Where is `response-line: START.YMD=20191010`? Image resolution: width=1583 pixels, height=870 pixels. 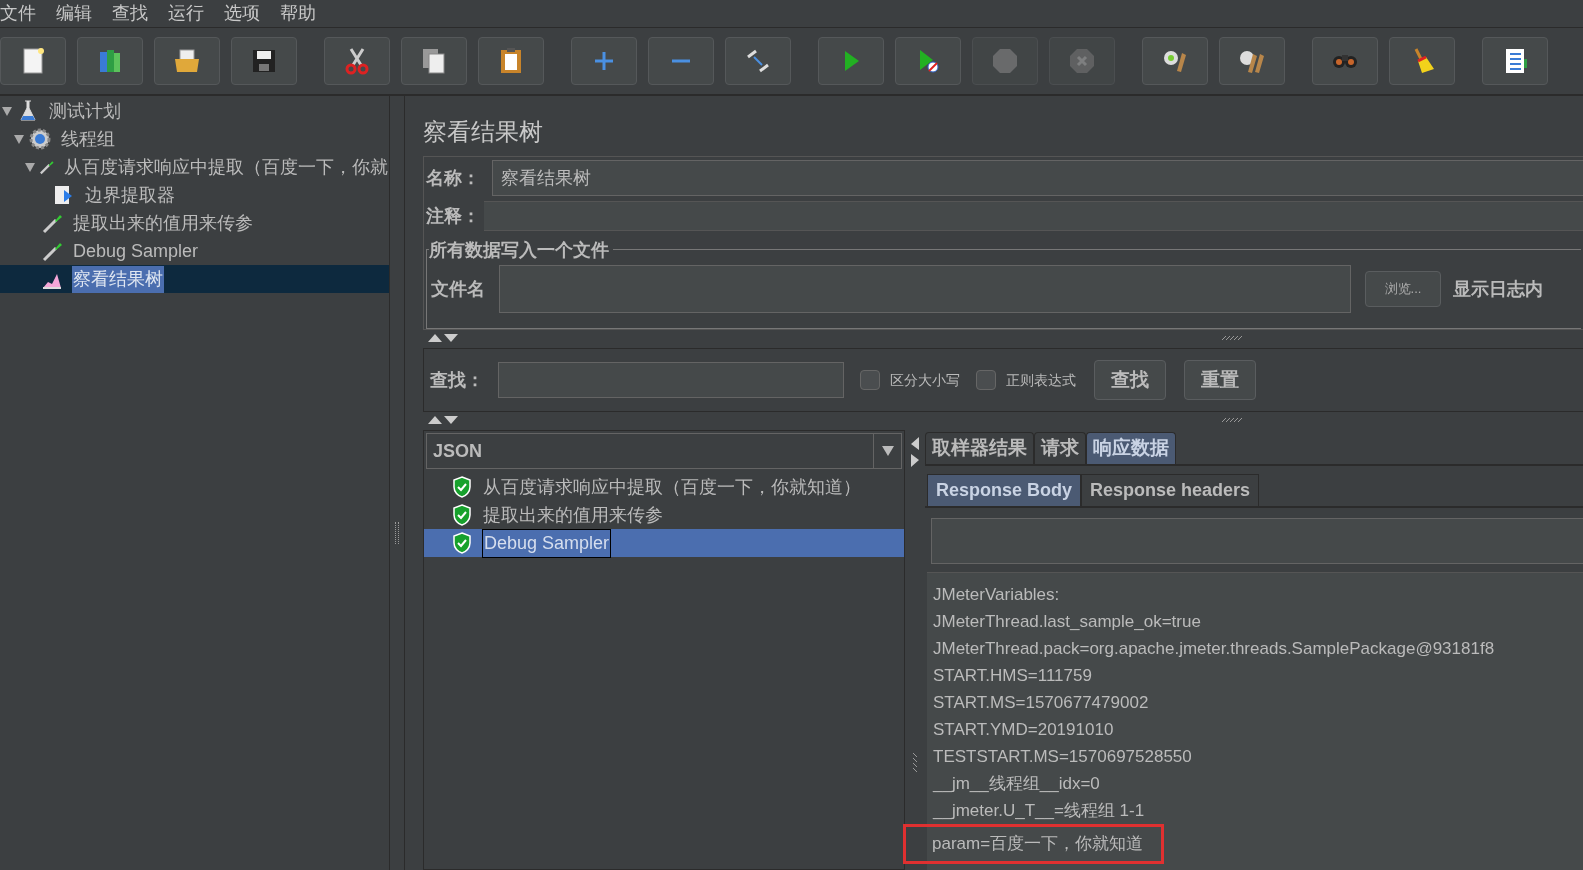
response-line: START.YMD=20191010 is located at coordinates (1023, 729).